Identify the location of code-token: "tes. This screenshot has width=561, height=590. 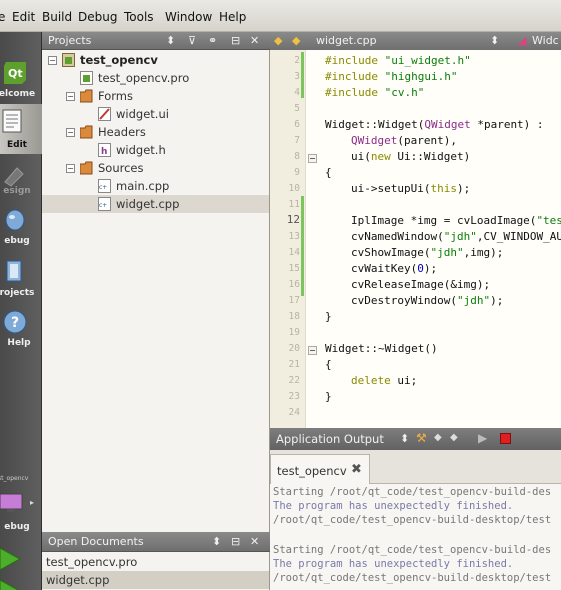
(548, 220).